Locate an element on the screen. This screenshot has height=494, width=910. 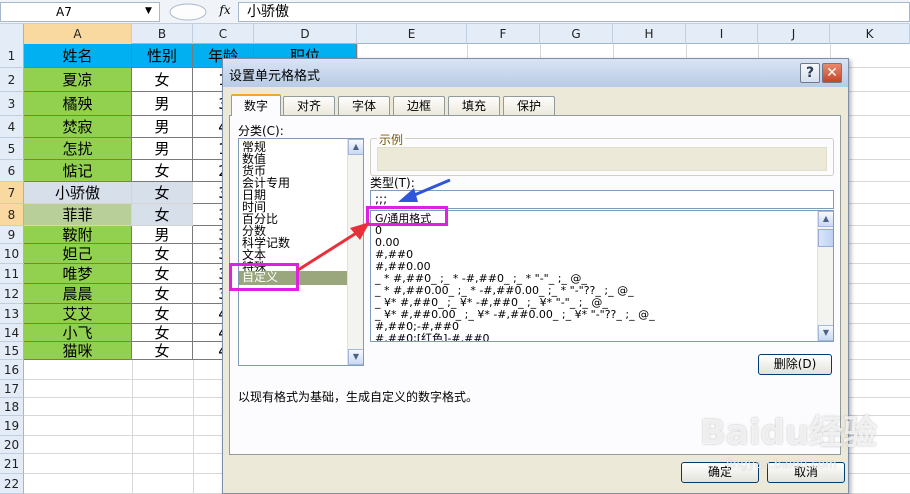
row-header-11: 11 is located at coordinates (12, 274).